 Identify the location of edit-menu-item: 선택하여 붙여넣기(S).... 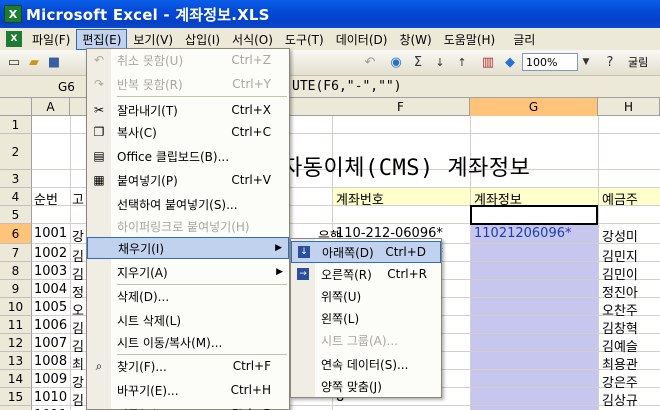
(188, 204).